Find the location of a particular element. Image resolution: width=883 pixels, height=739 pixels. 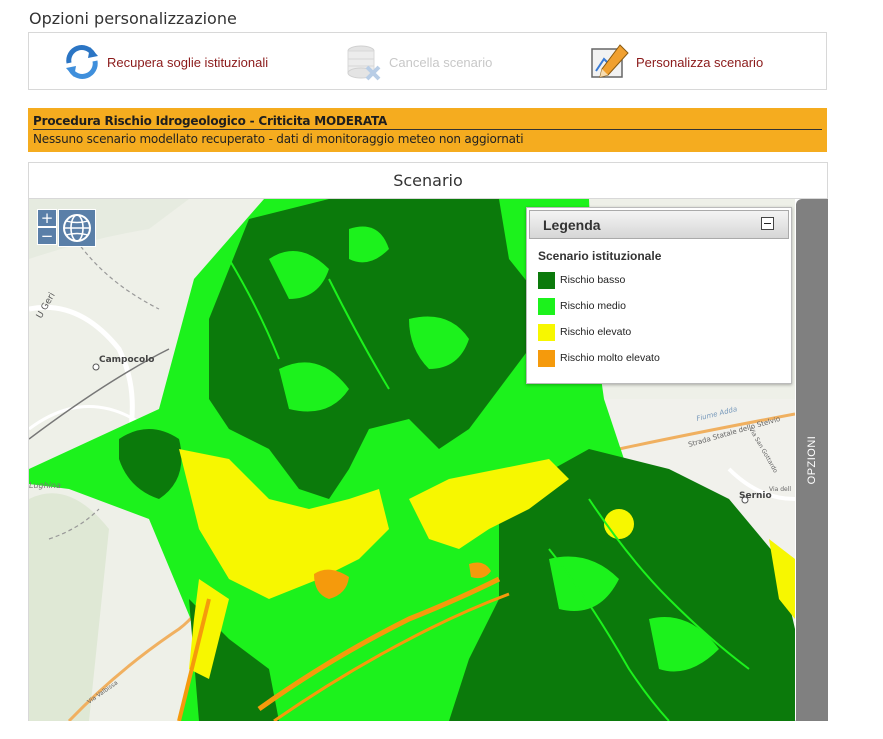

legend-item-label: Rischio medio is located at coordinates (593, 306).